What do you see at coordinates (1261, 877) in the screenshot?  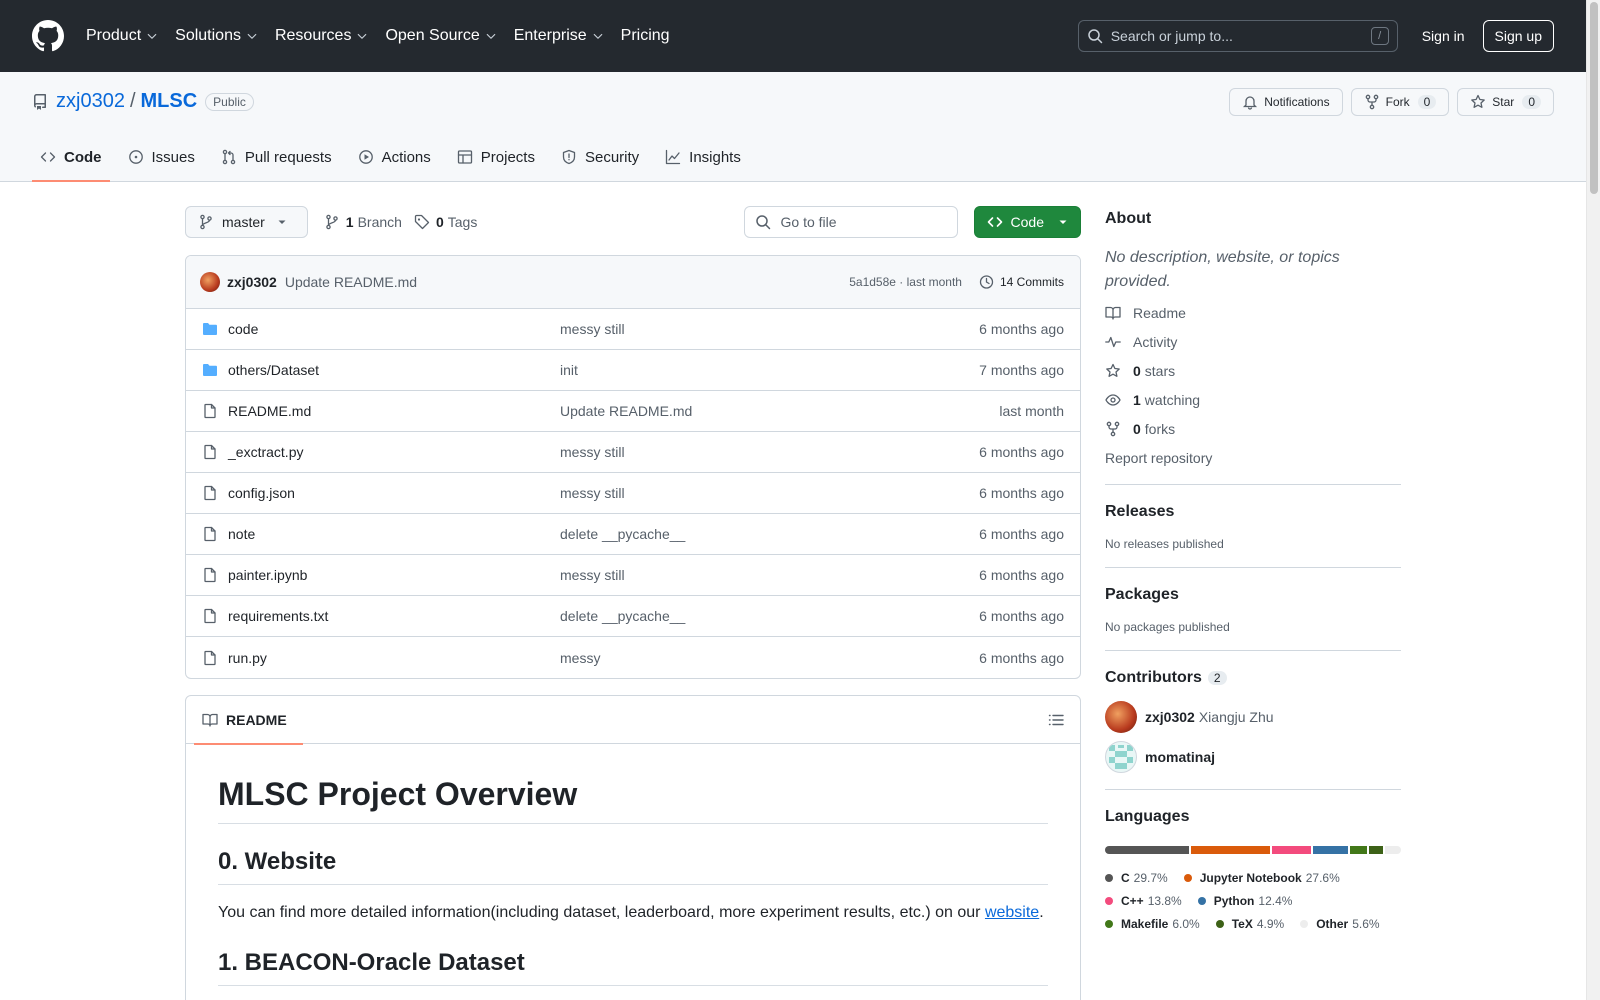 I see `language-item: Jupyter Notebook 27.6%` at bounding box center [1261, 877].